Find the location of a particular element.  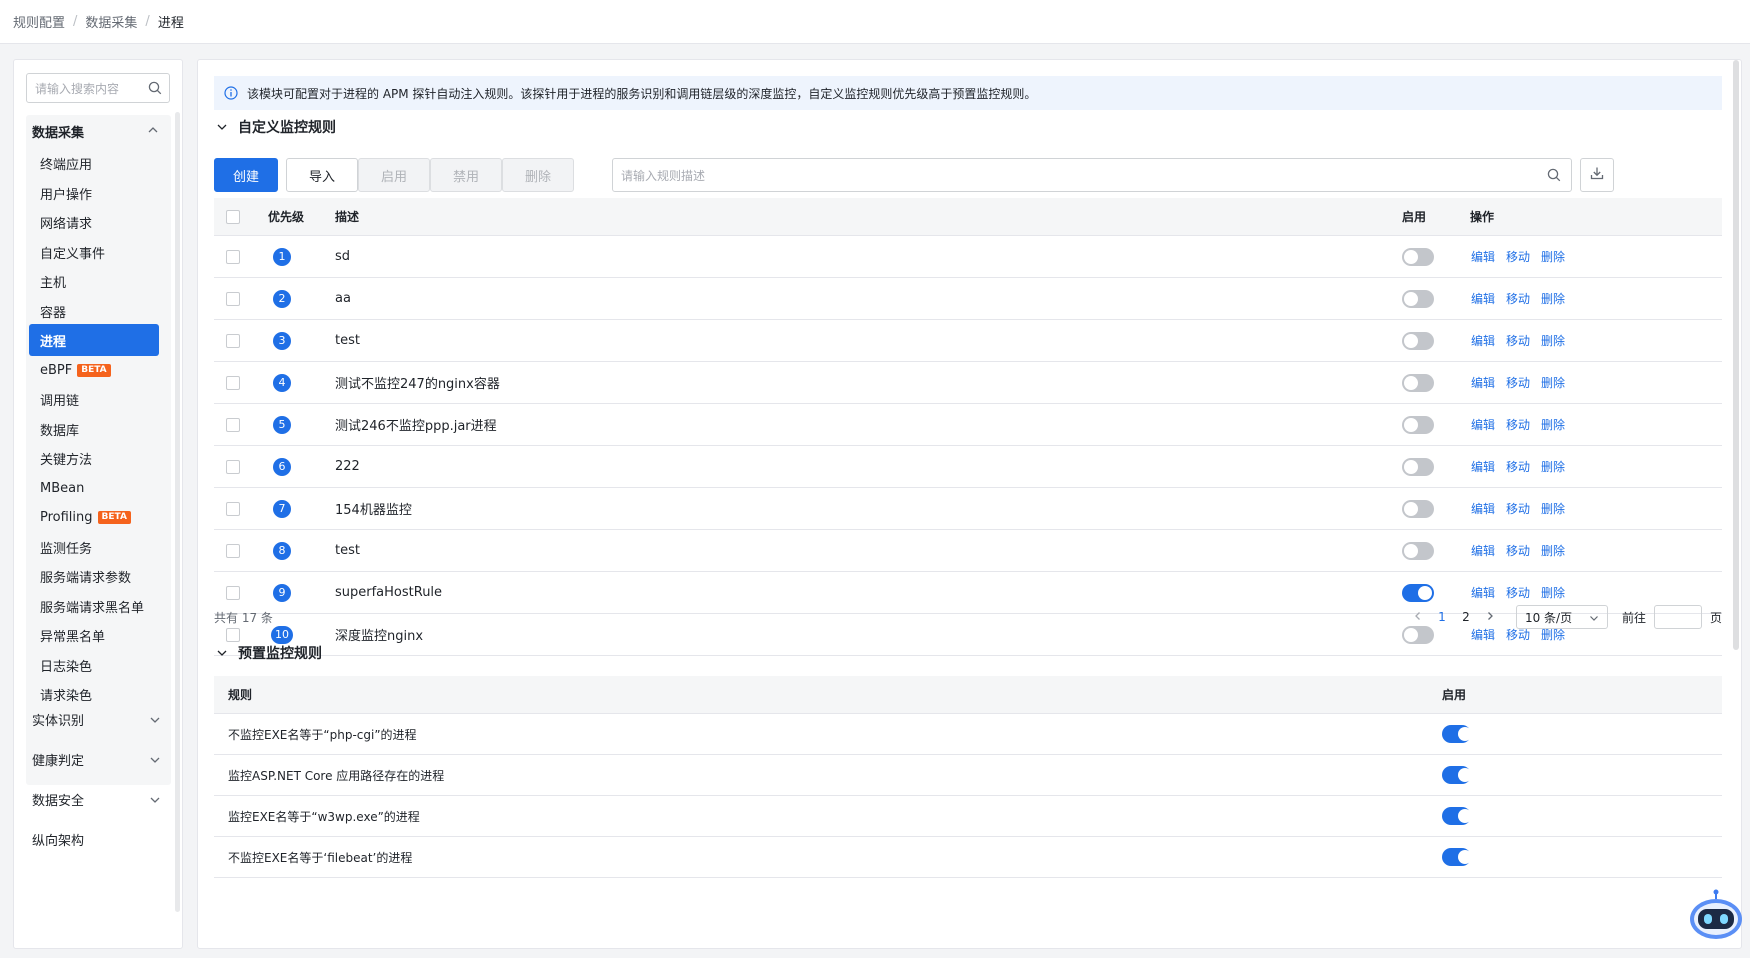

sidebar-item-trace: 调用链 is located at coordinates (94, 399).